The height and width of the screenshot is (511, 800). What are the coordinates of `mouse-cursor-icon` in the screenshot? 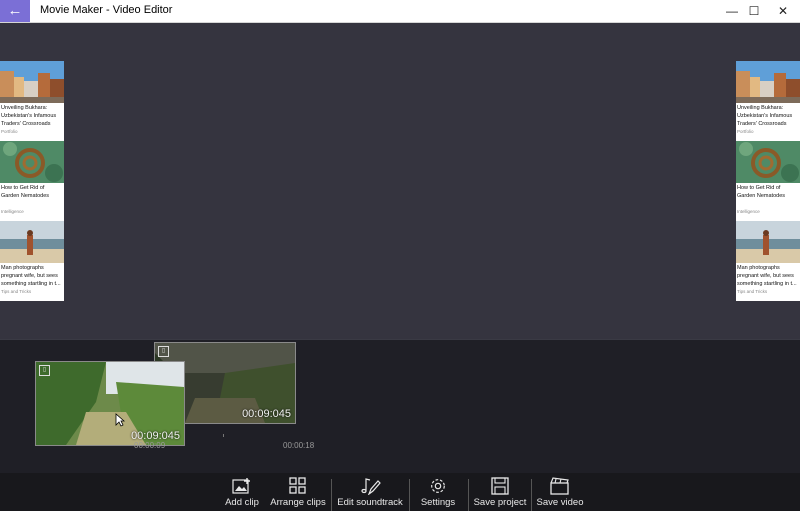 It's located at (120, 420).